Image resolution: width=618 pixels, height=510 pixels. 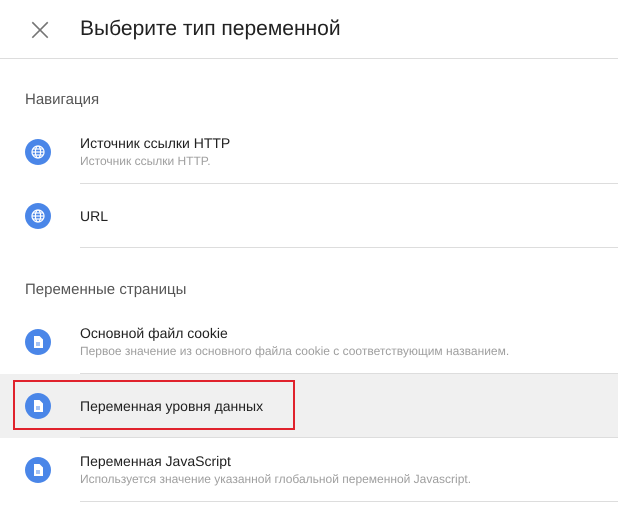 What do you see at coordinates (309, 406) in the screenshot?
I see `variable-type-item: Переменная уровня данных` at bounding box center [309, 406].